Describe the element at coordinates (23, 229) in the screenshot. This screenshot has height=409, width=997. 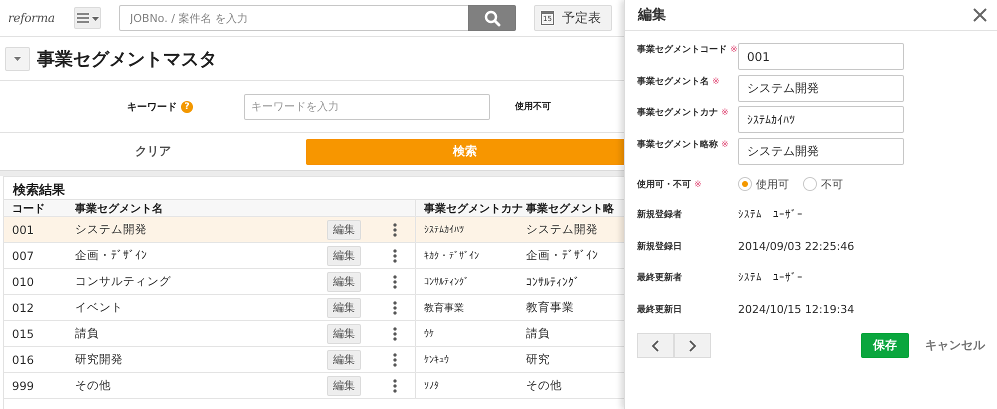
I see `table-cell-text: 001` at that location.